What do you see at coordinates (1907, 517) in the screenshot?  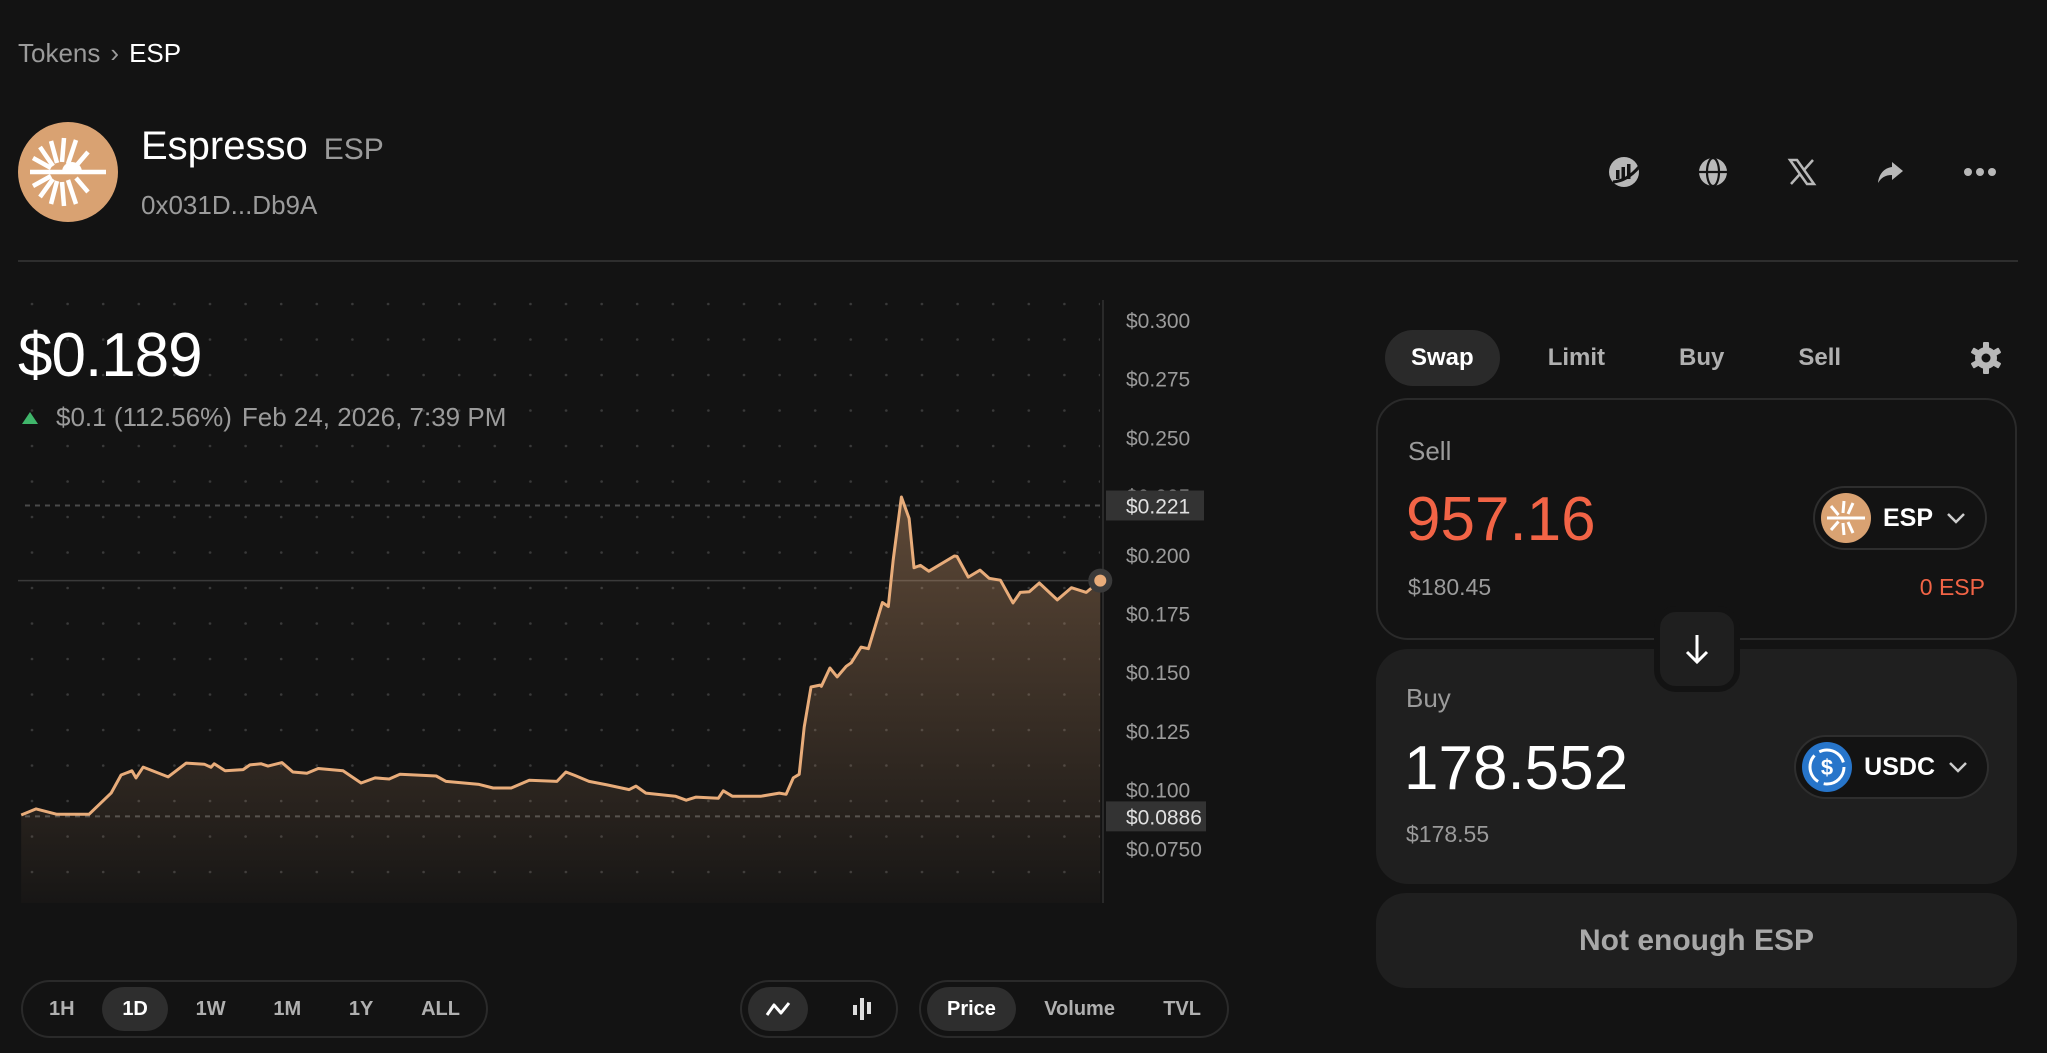 I see `sell-token-symbol: ESP` at bounding box center [1907, 517].